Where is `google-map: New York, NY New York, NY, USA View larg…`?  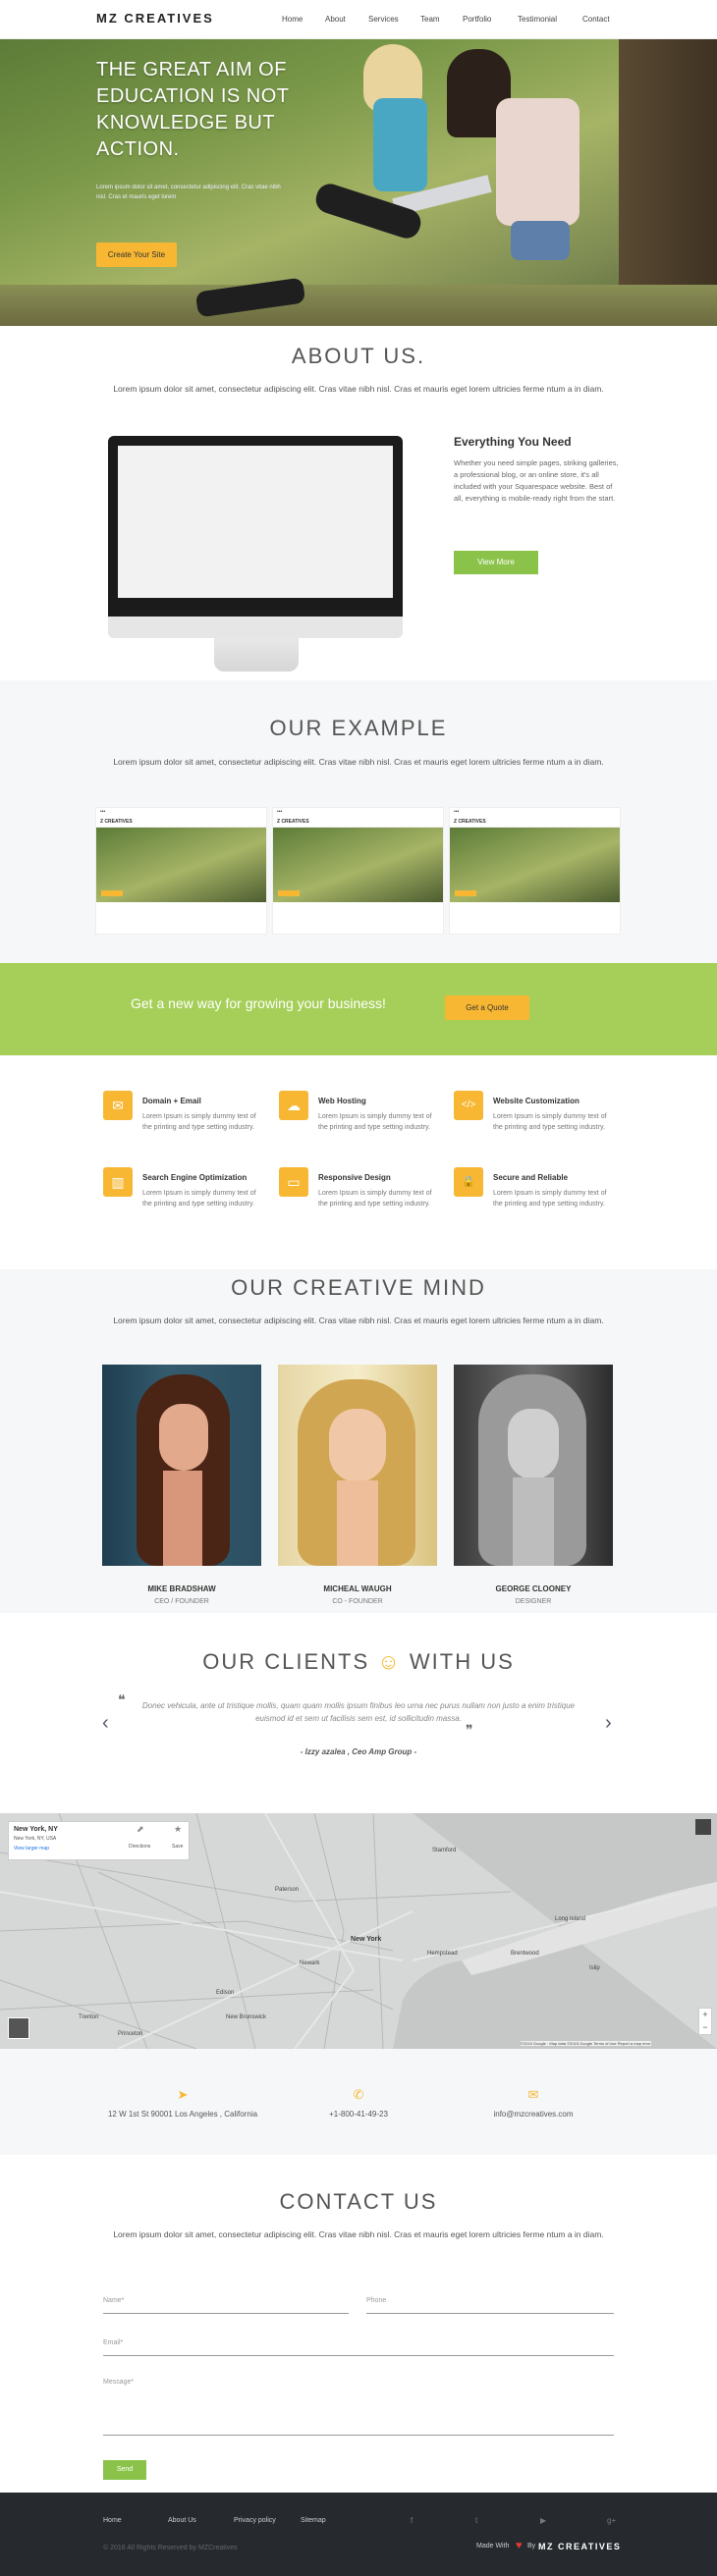
google-map: New York, NY New York, NY, USA View larg… is located at coordinates (359, 1931).